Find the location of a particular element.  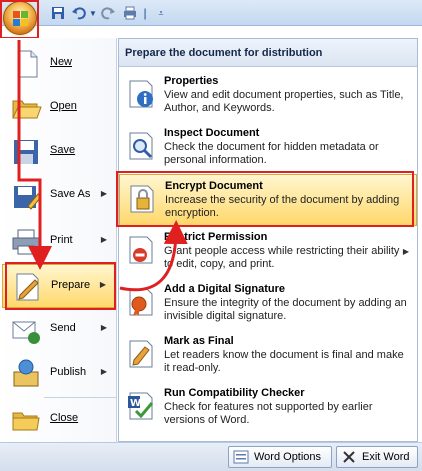

qat-redo-button is located at coordinates (108, 13).